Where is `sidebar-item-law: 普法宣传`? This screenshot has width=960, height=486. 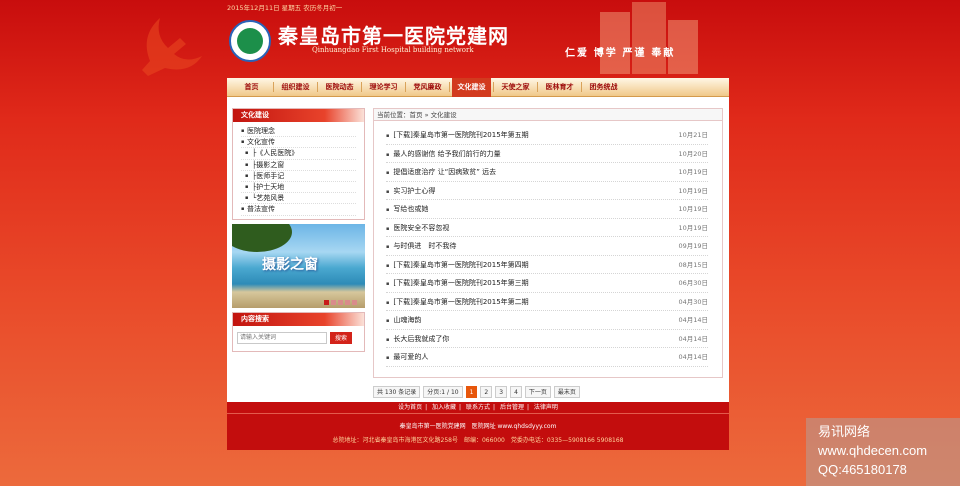
sidebar-item-law: 普法宣传 is located at coordinates (298, 210).